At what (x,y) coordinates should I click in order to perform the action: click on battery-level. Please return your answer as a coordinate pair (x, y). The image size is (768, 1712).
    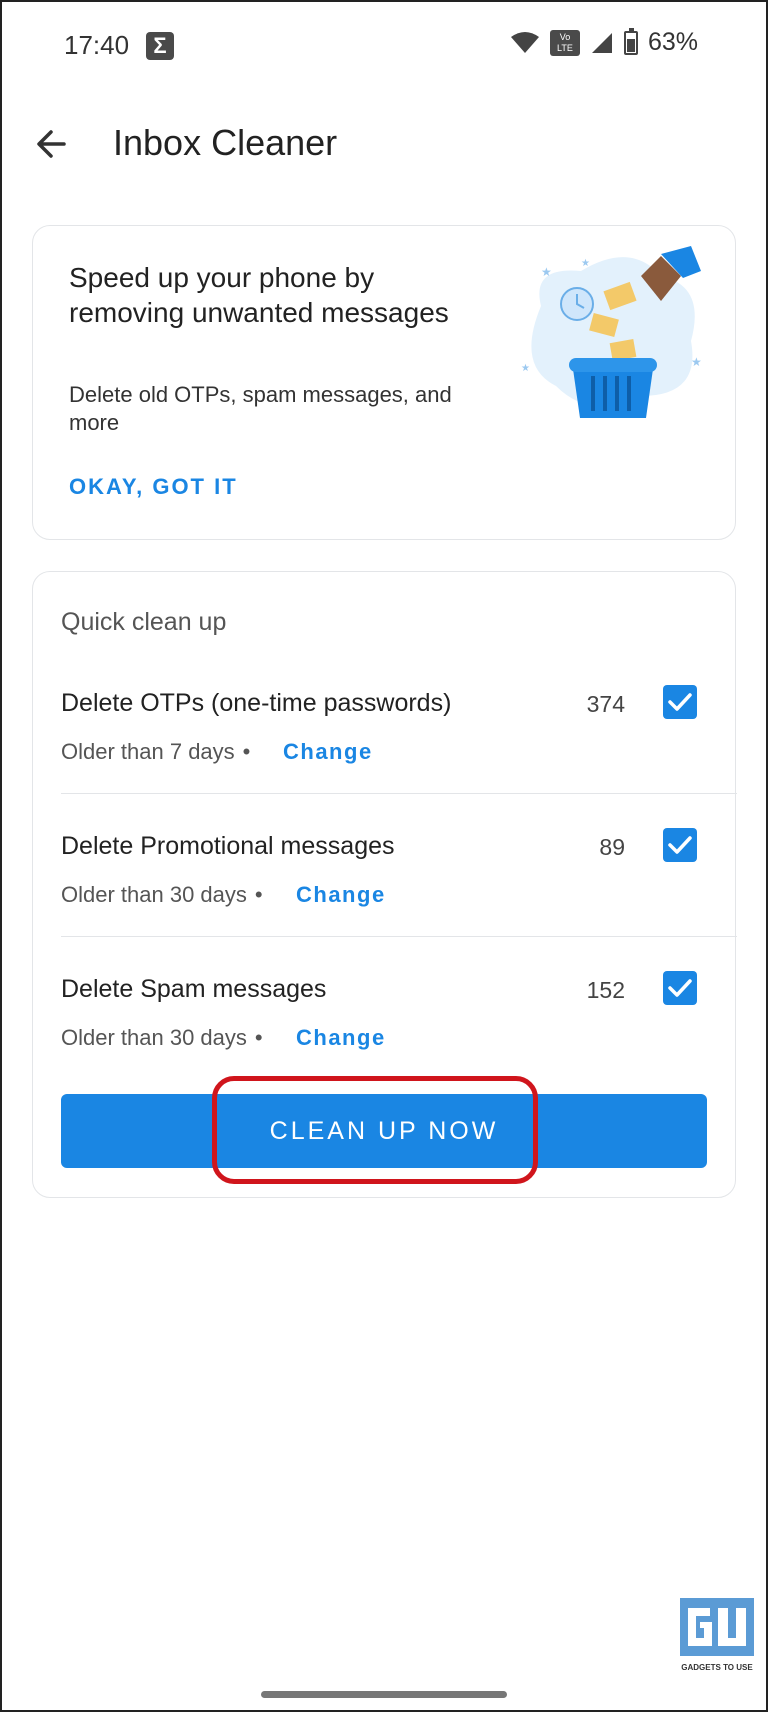
    Looking at the image, I should click on (630, 45).